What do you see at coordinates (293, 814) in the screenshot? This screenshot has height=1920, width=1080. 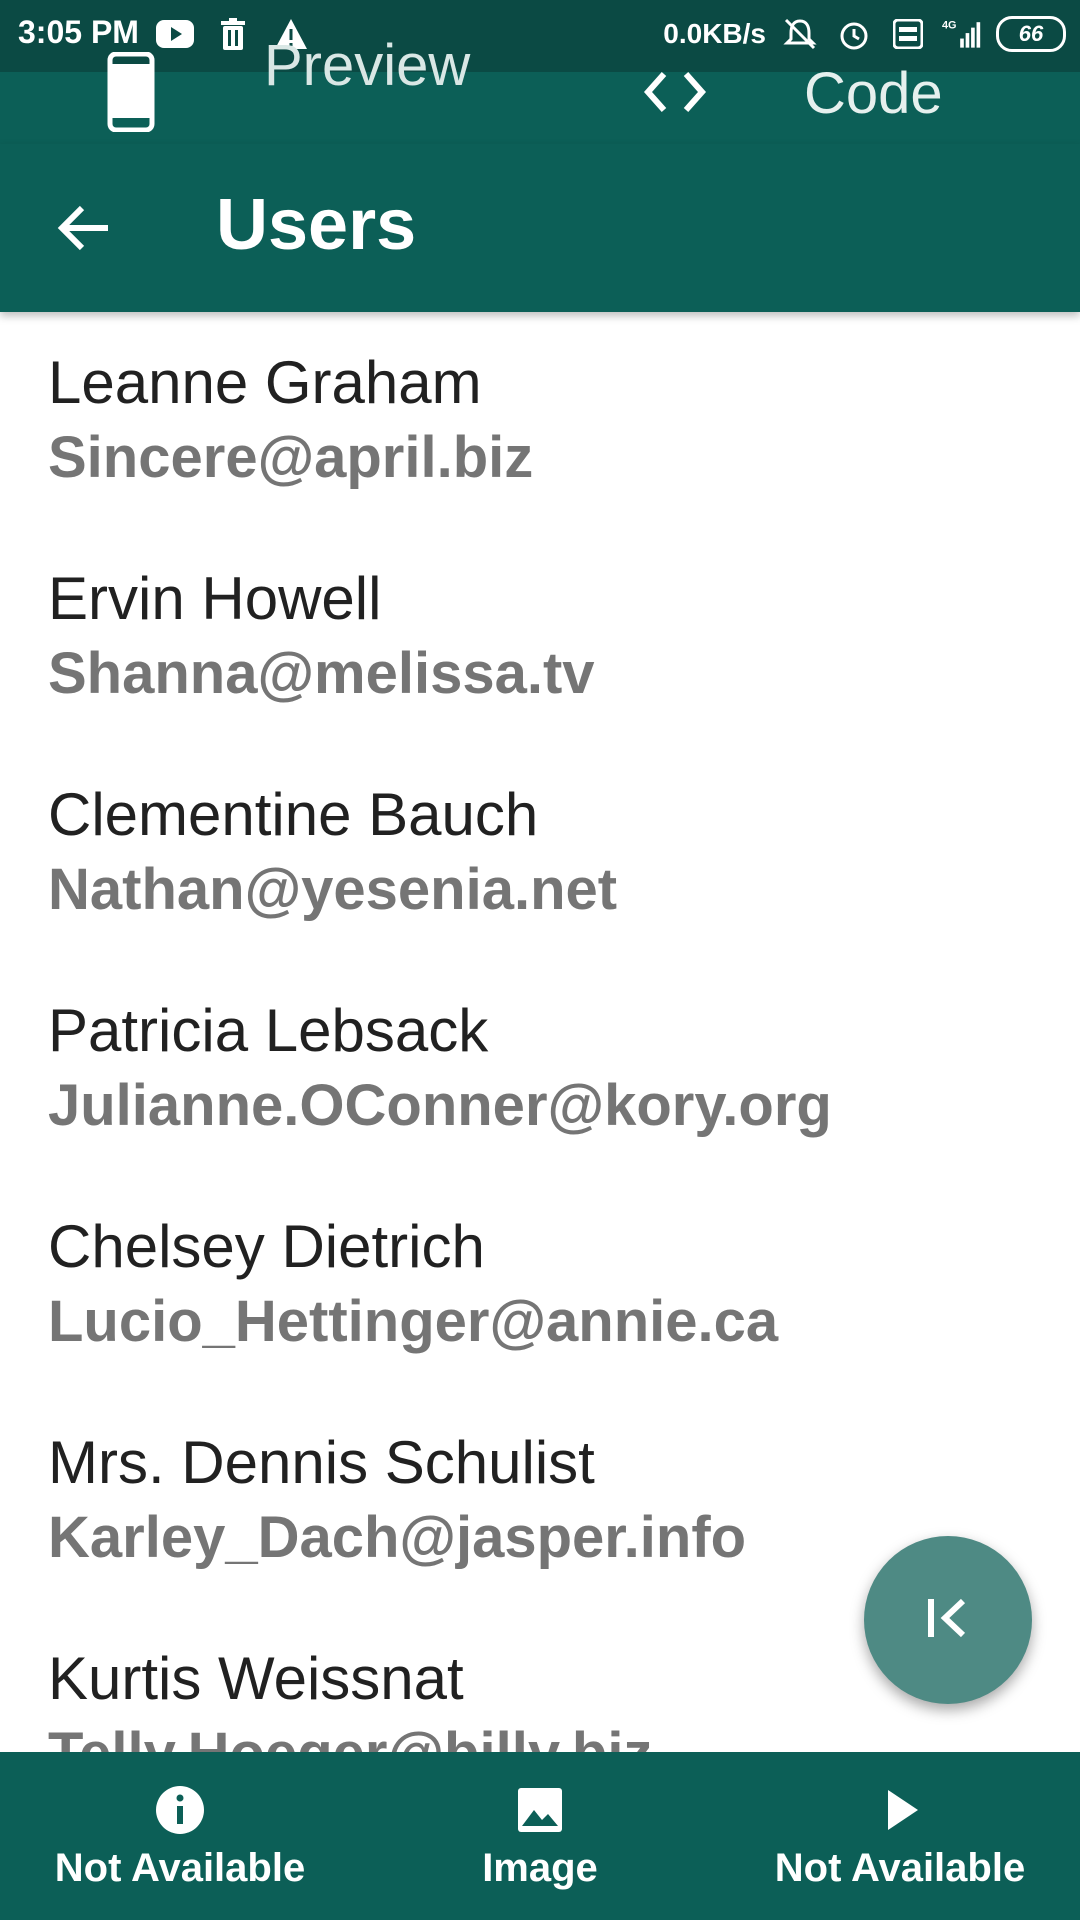 I see `user-name: Clementine Bauch` at bounding box center [293, 814].